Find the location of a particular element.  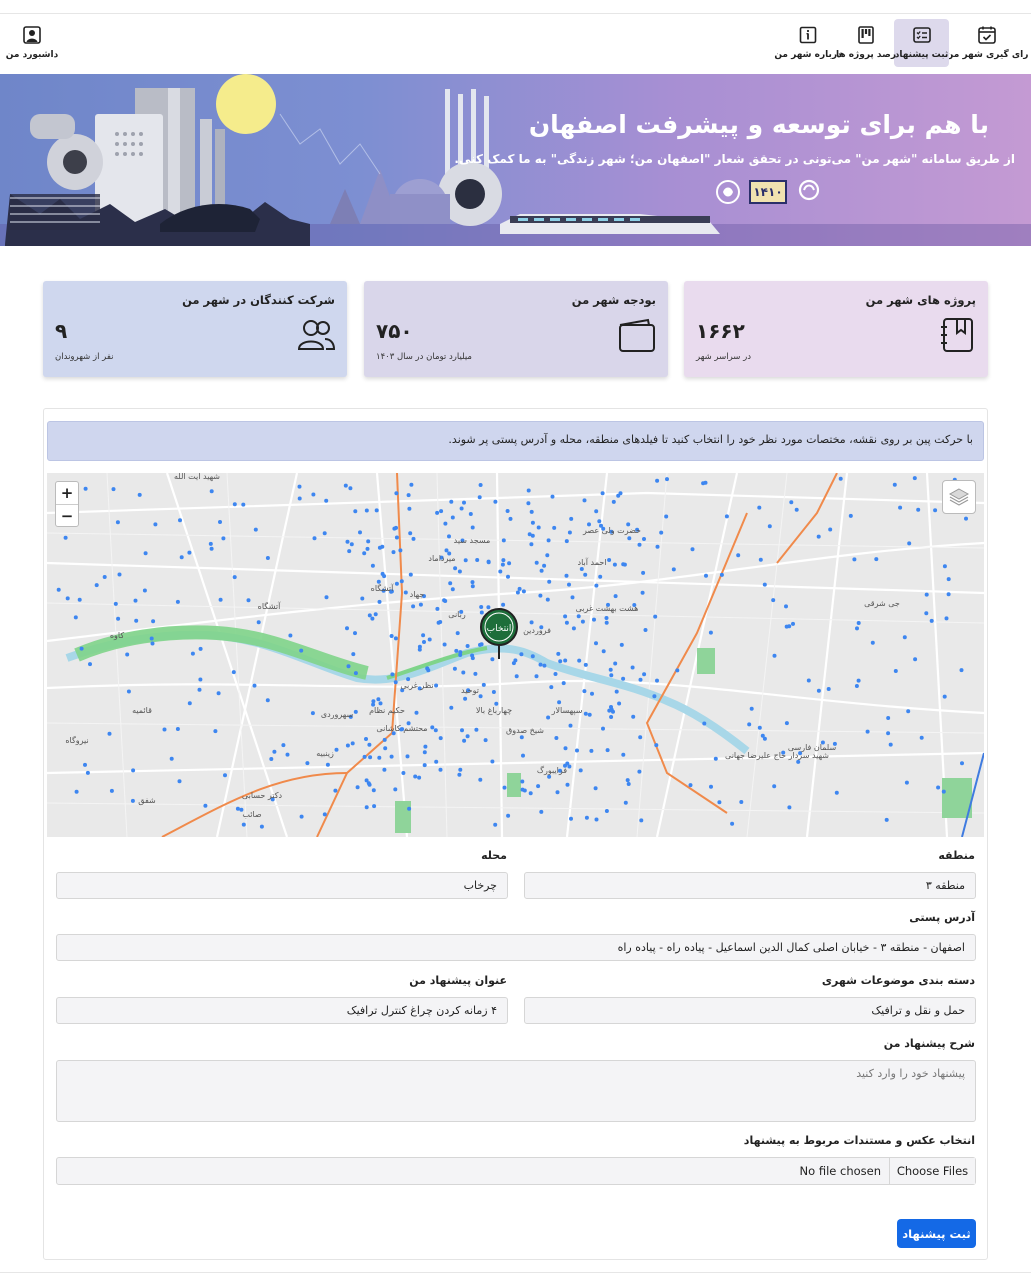

file-input: Choose Files No file chosen is located at coordinates (516, 1171).